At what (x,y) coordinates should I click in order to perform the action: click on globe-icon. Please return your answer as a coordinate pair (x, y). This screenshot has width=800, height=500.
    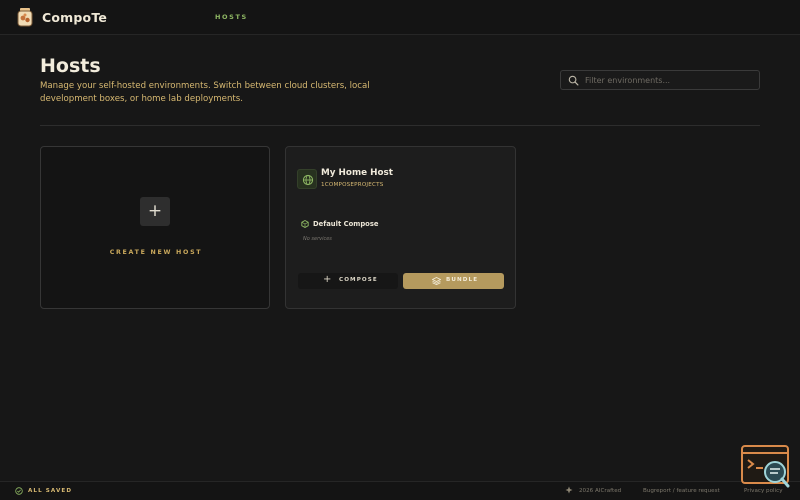
    Looking at the image, I should click on (308, 180).